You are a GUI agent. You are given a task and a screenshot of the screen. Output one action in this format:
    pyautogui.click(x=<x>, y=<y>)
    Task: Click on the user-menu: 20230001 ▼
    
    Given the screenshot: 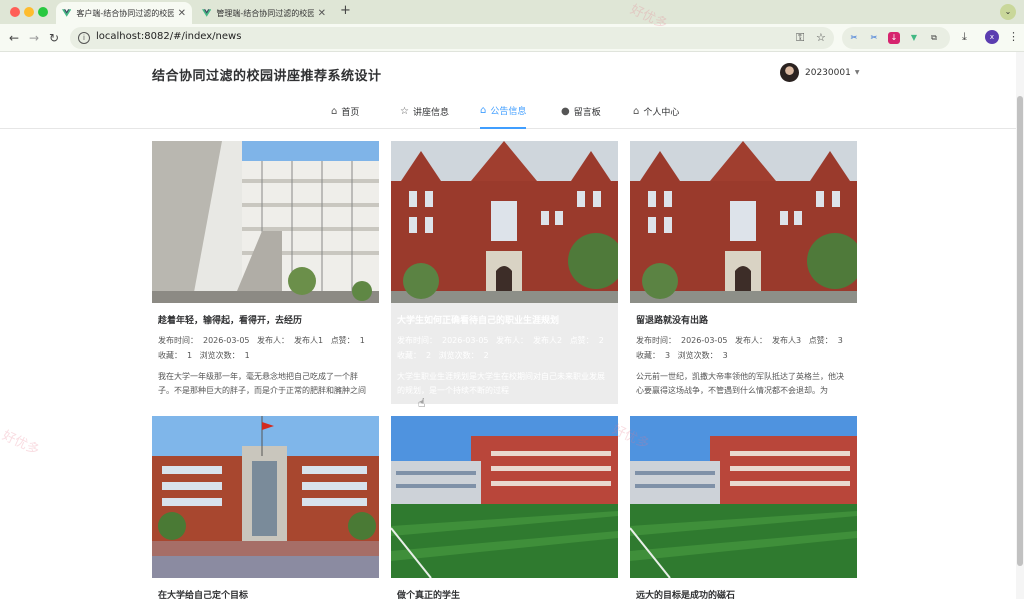 What is the action you would take?
    pyautogui.click(x=819, y=72)
    